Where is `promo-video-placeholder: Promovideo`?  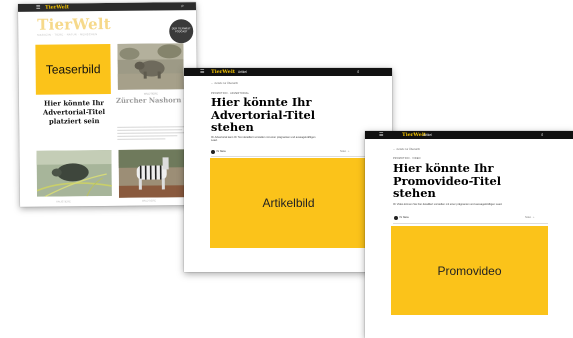
promo-video-placeholder: Promovideo is located at coordinates (469, 270).